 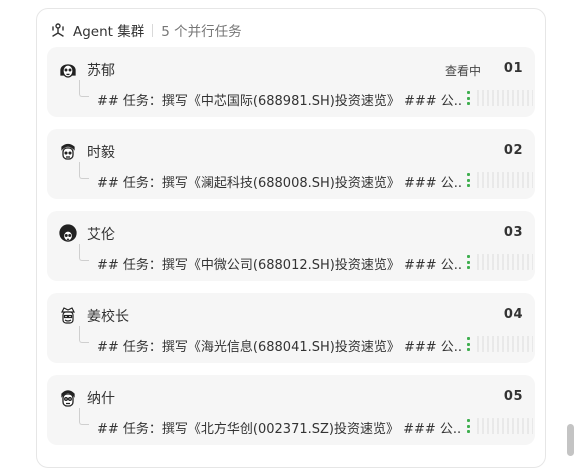 What do you see at coordinates (101, 235) in the screenshot?
I see `agent-name: 艾伦` at bounding box center [101, 235].